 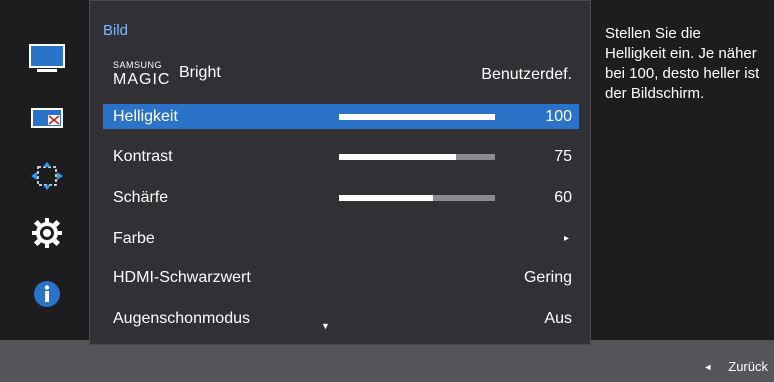 What do you see at coordinates (563, 197) in the screenshot?
I see `row-value: 60` at bounding box center [563, 197].